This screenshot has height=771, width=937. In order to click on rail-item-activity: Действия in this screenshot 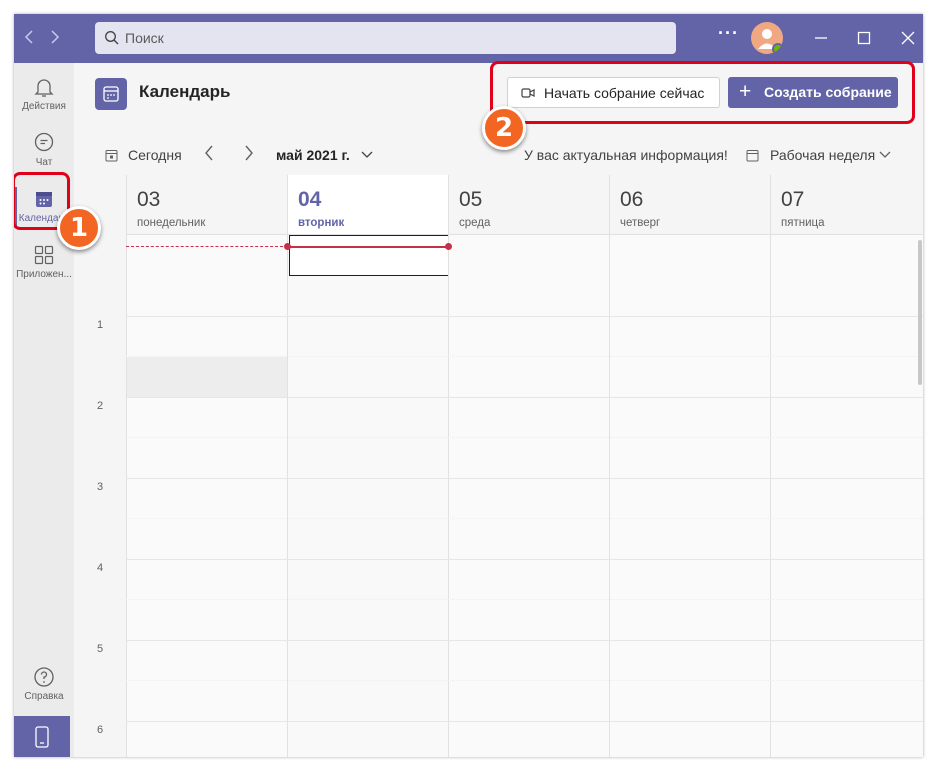, I will do `click(44, 97)`.